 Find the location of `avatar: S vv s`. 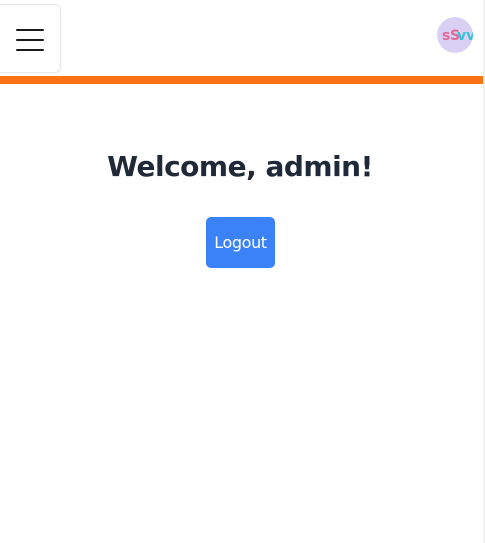

avatar: S vv s is located at coordinates (455, 35).